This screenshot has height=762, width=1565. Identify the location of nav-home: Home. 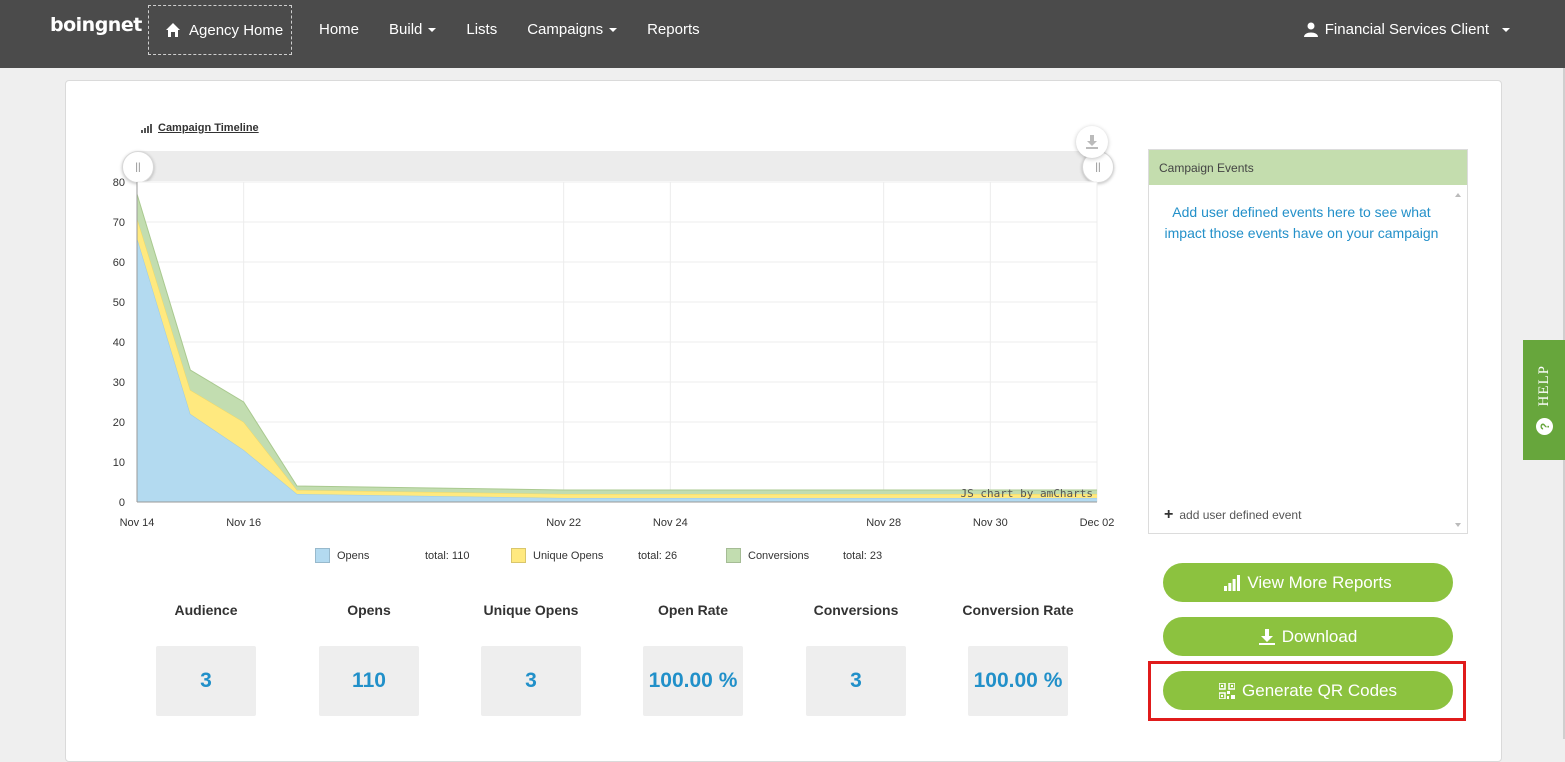
(339, 29).